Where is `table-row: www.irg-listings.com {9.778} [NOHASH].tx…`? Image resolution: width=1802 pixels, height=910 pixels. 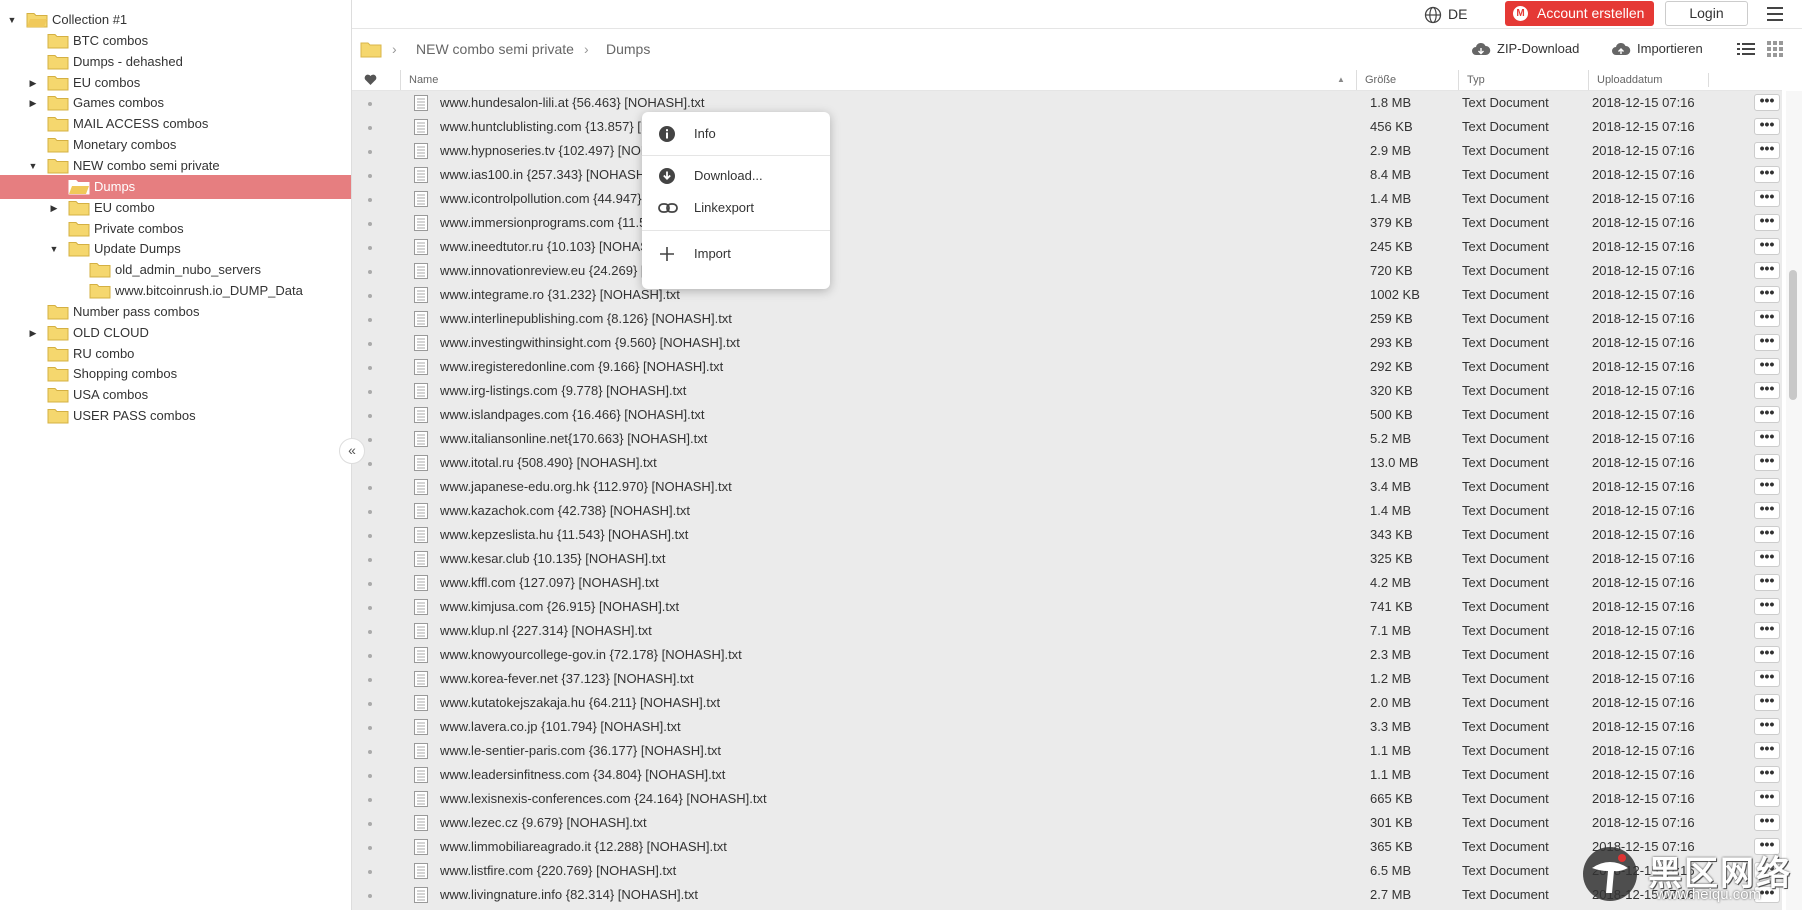
table-row: www.irg-listings.com {9.778} [NOHASH].tx… is located at coordinates (1067, 391).